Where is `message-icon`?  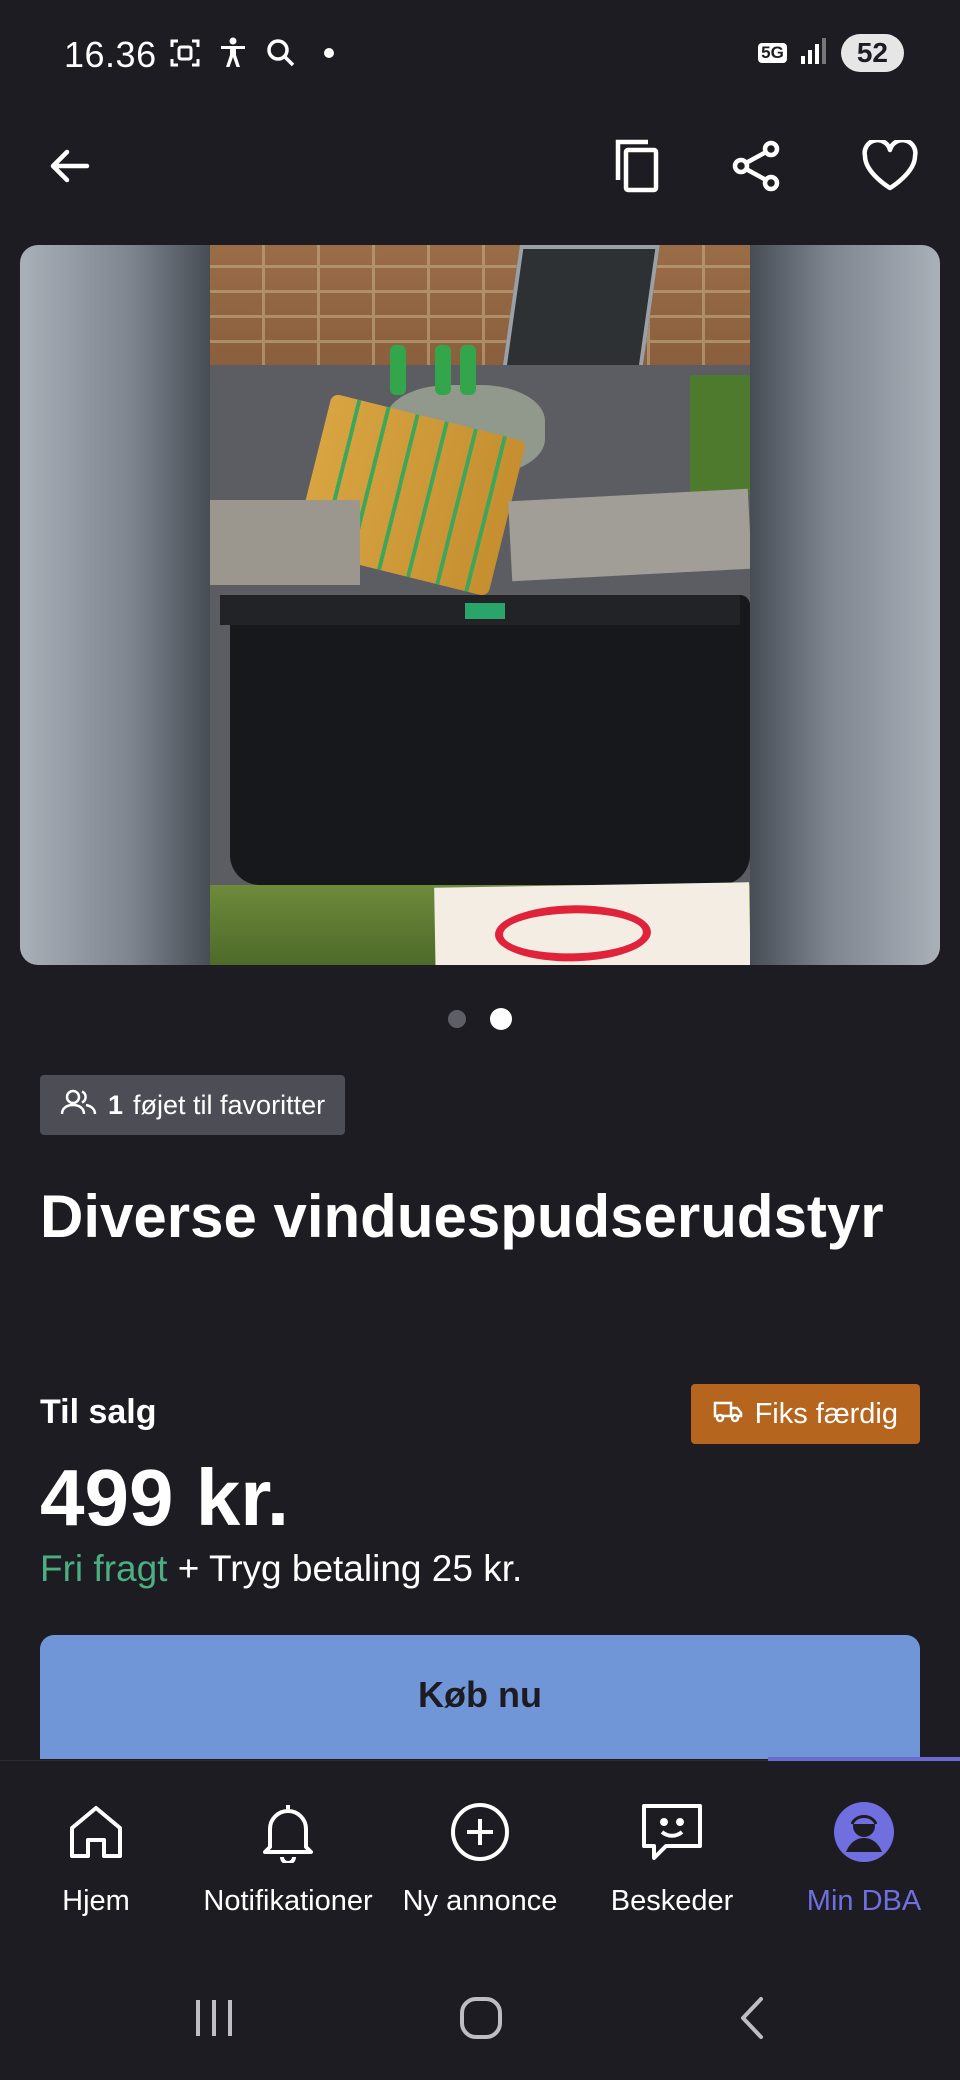
message-icon is located at coordinates (672, 1832).